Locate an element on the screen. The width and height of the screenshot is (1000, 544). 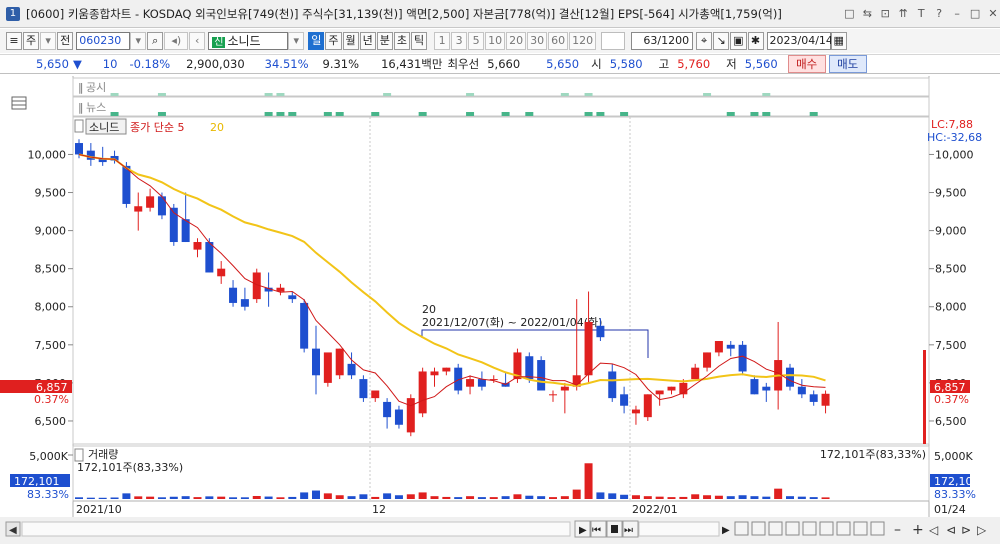
interval-tick: 틱 is located at coordinates (419, 41).